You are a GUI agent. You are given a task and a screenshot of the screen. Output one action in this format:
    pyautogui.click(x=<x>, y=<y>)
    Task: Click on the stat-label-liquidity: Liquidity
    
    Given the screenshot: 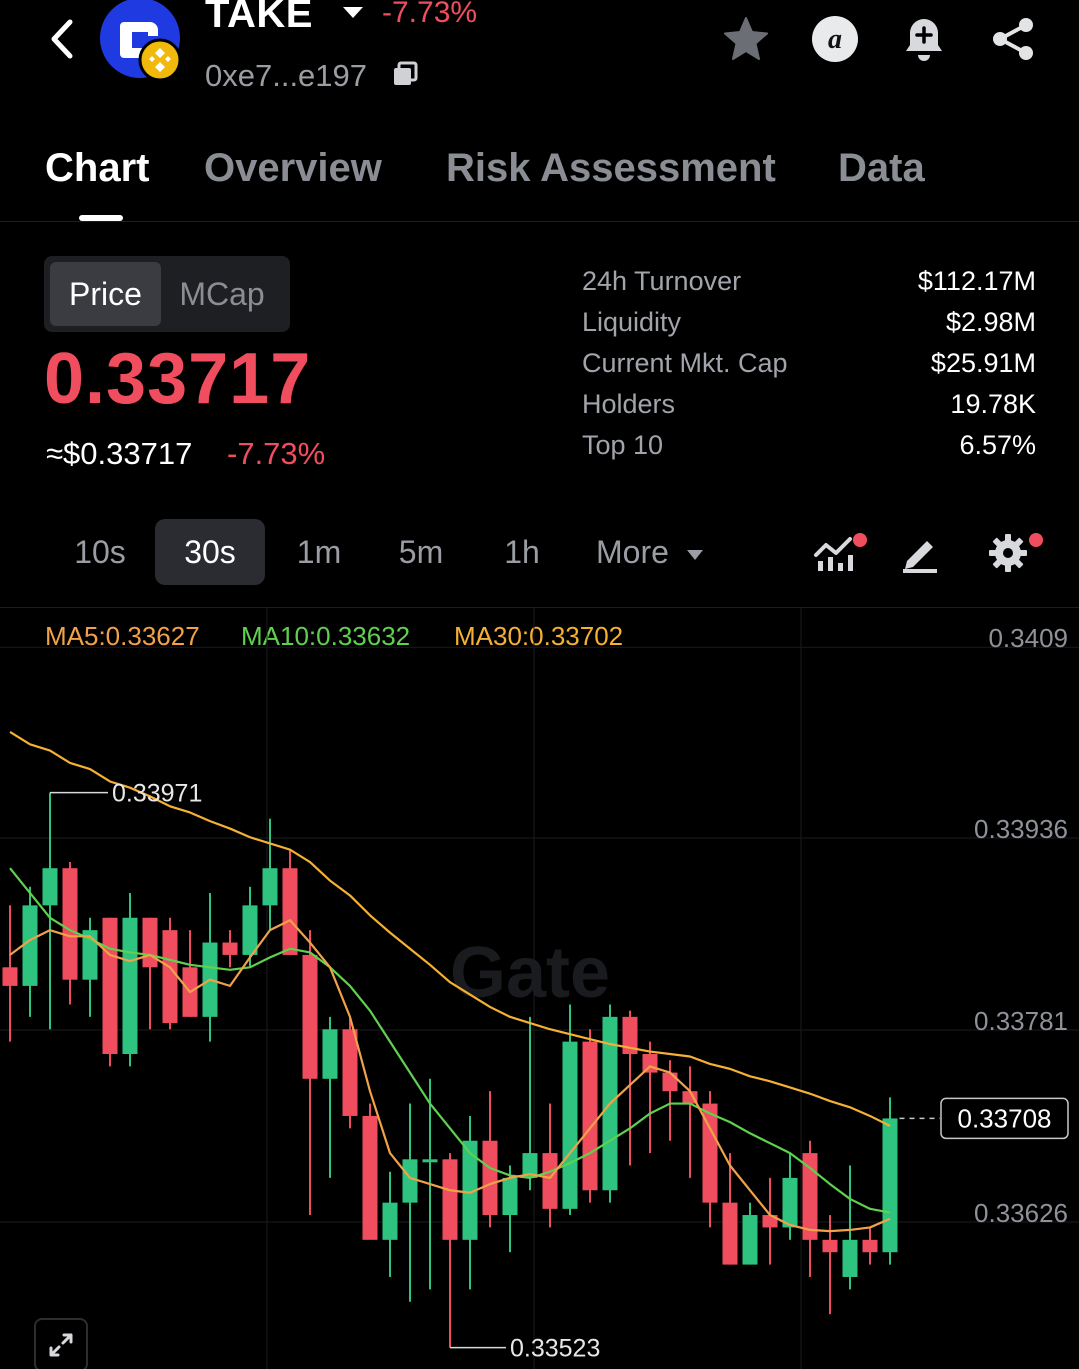 What is the action you would take?
    pyautogui.click(x=632, y=322)
    